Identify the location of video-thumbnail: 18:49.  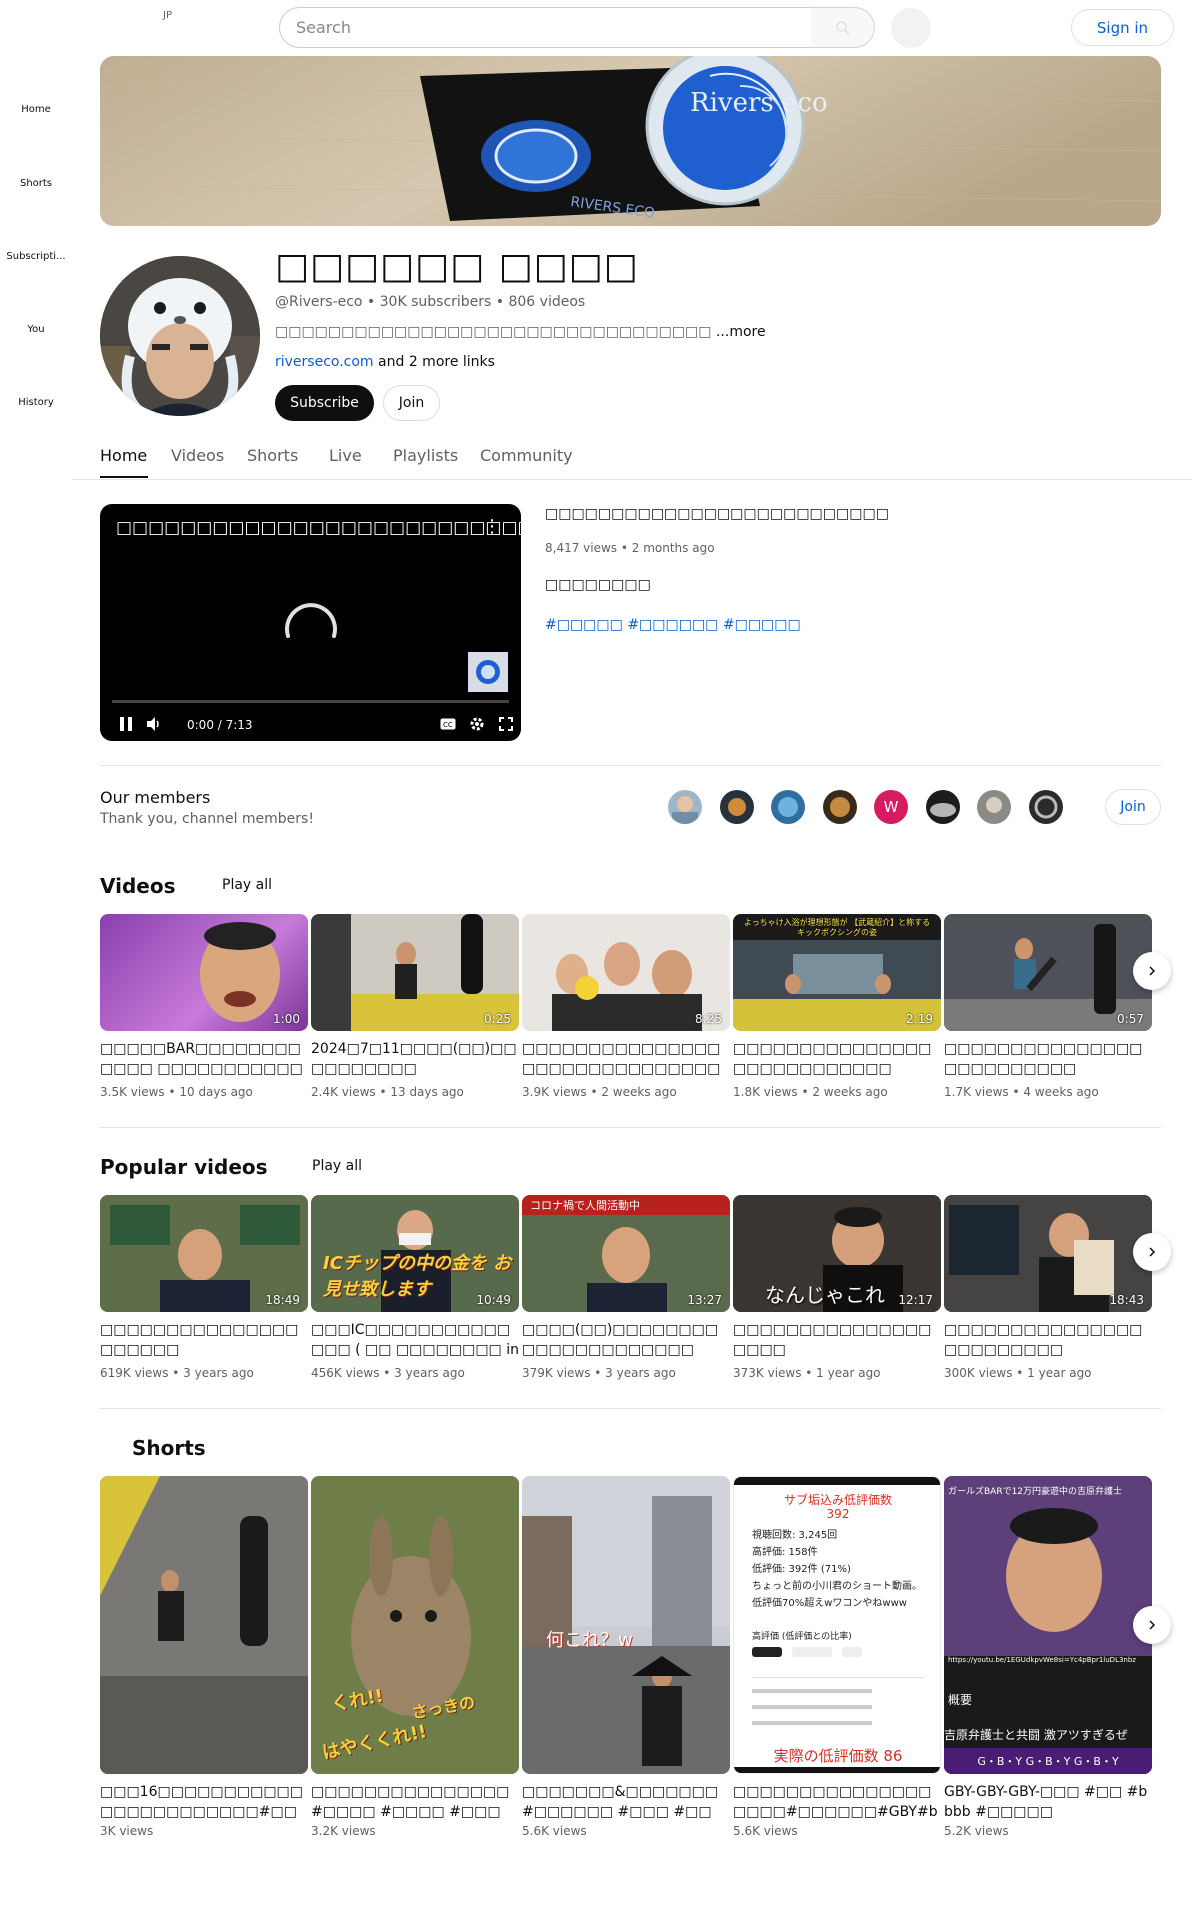
(204, 1253).